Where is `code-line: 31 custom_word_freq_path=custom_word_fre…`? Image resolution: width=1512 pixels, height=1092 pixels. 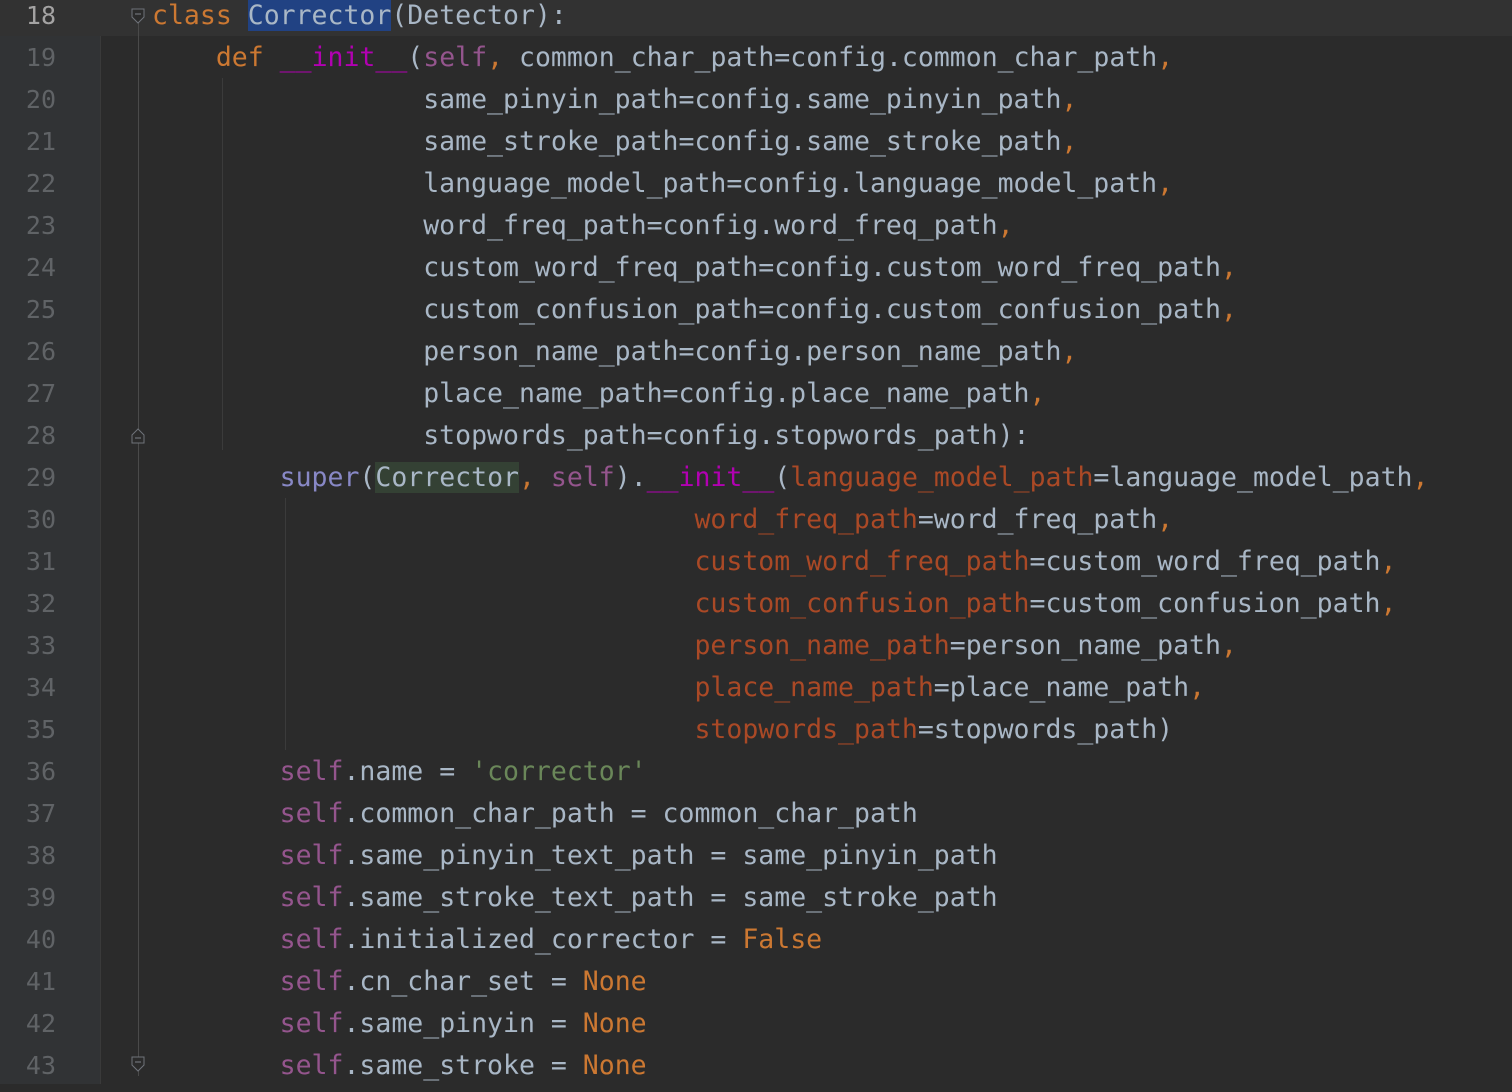
code-line: 31 custom_word_freq_path=custom_word_fre… is located at coordinates (756, 567).